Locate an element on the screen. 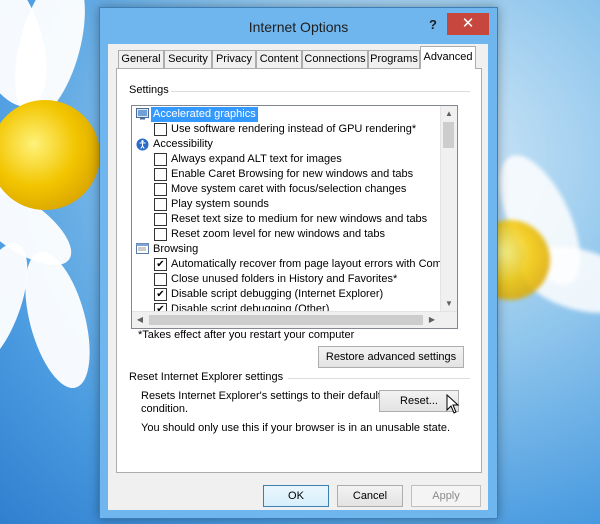 The height and width of the screenshot is (524, 600). scroll-left-arrow-icon: ◀ is located at coordinates (140, 319).